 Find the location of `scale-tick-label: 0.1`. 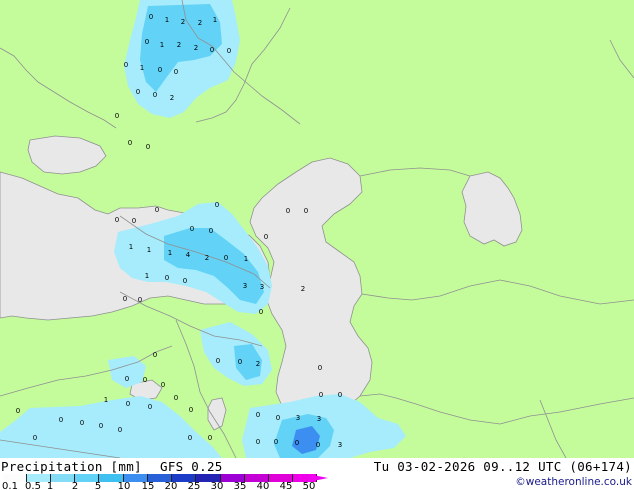

scale-tick-label: 0.1 is located at coordinates (10, 485).